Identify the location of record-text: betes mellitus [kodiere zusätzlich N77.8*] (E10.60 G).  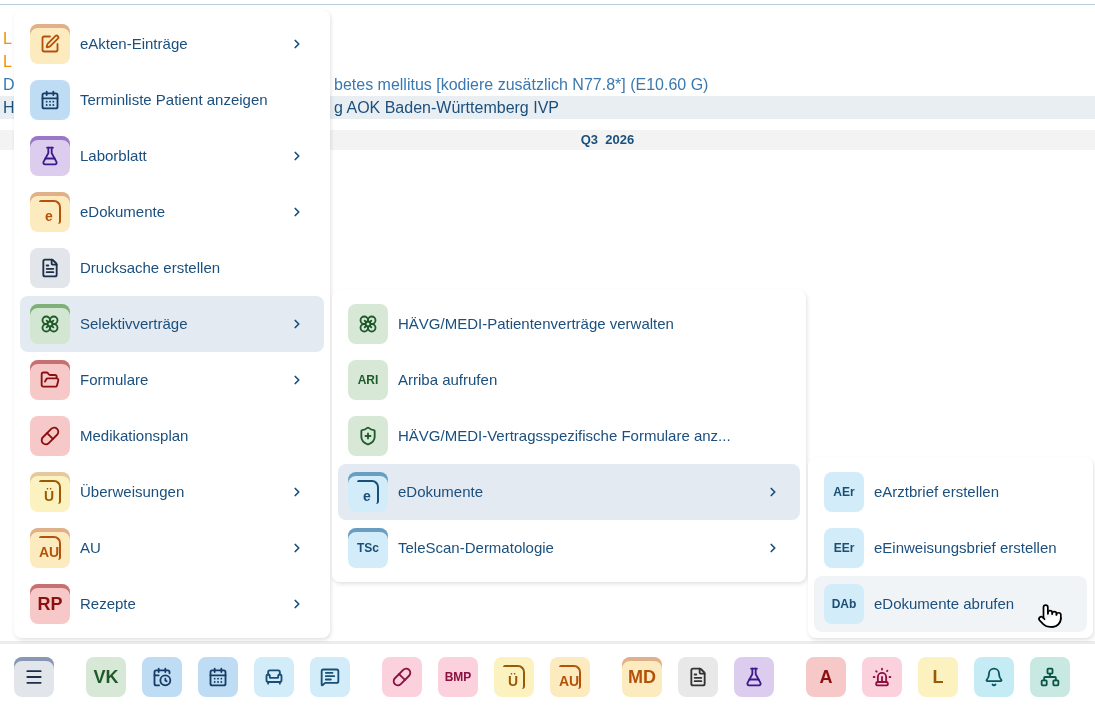
(521, 85).